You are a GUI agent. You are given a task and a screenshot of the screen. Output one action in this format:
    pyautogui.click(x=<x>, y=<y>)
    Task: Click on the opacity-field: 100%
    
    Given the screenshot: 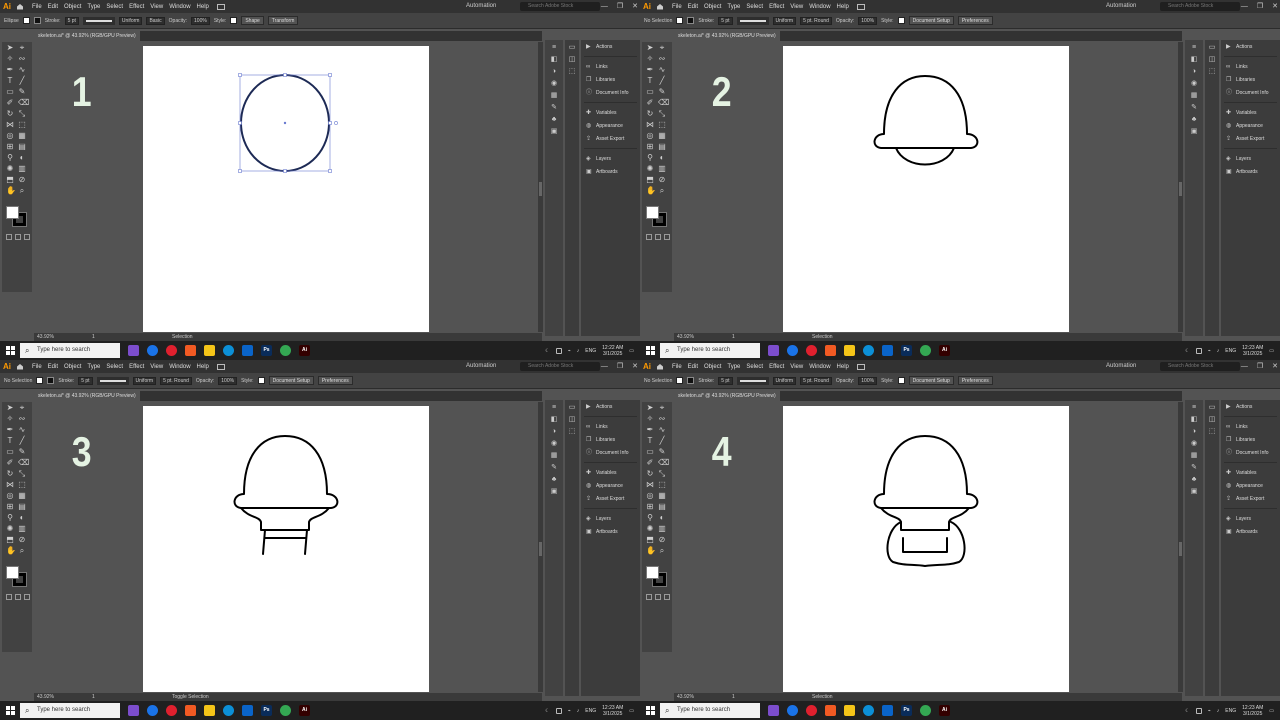 What is the action you would take?
    pyautogui.click(x=868, y=380)
    